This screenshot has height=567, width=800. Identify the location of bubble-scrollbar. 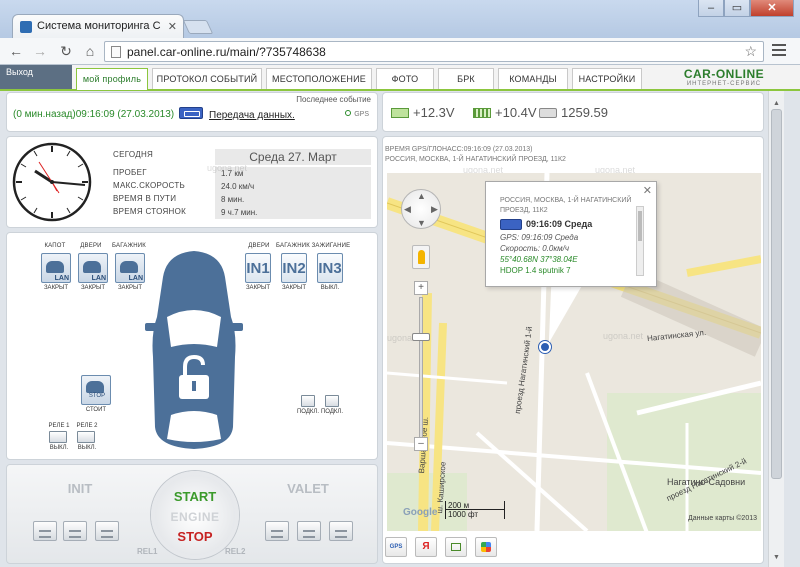
(640, 241).